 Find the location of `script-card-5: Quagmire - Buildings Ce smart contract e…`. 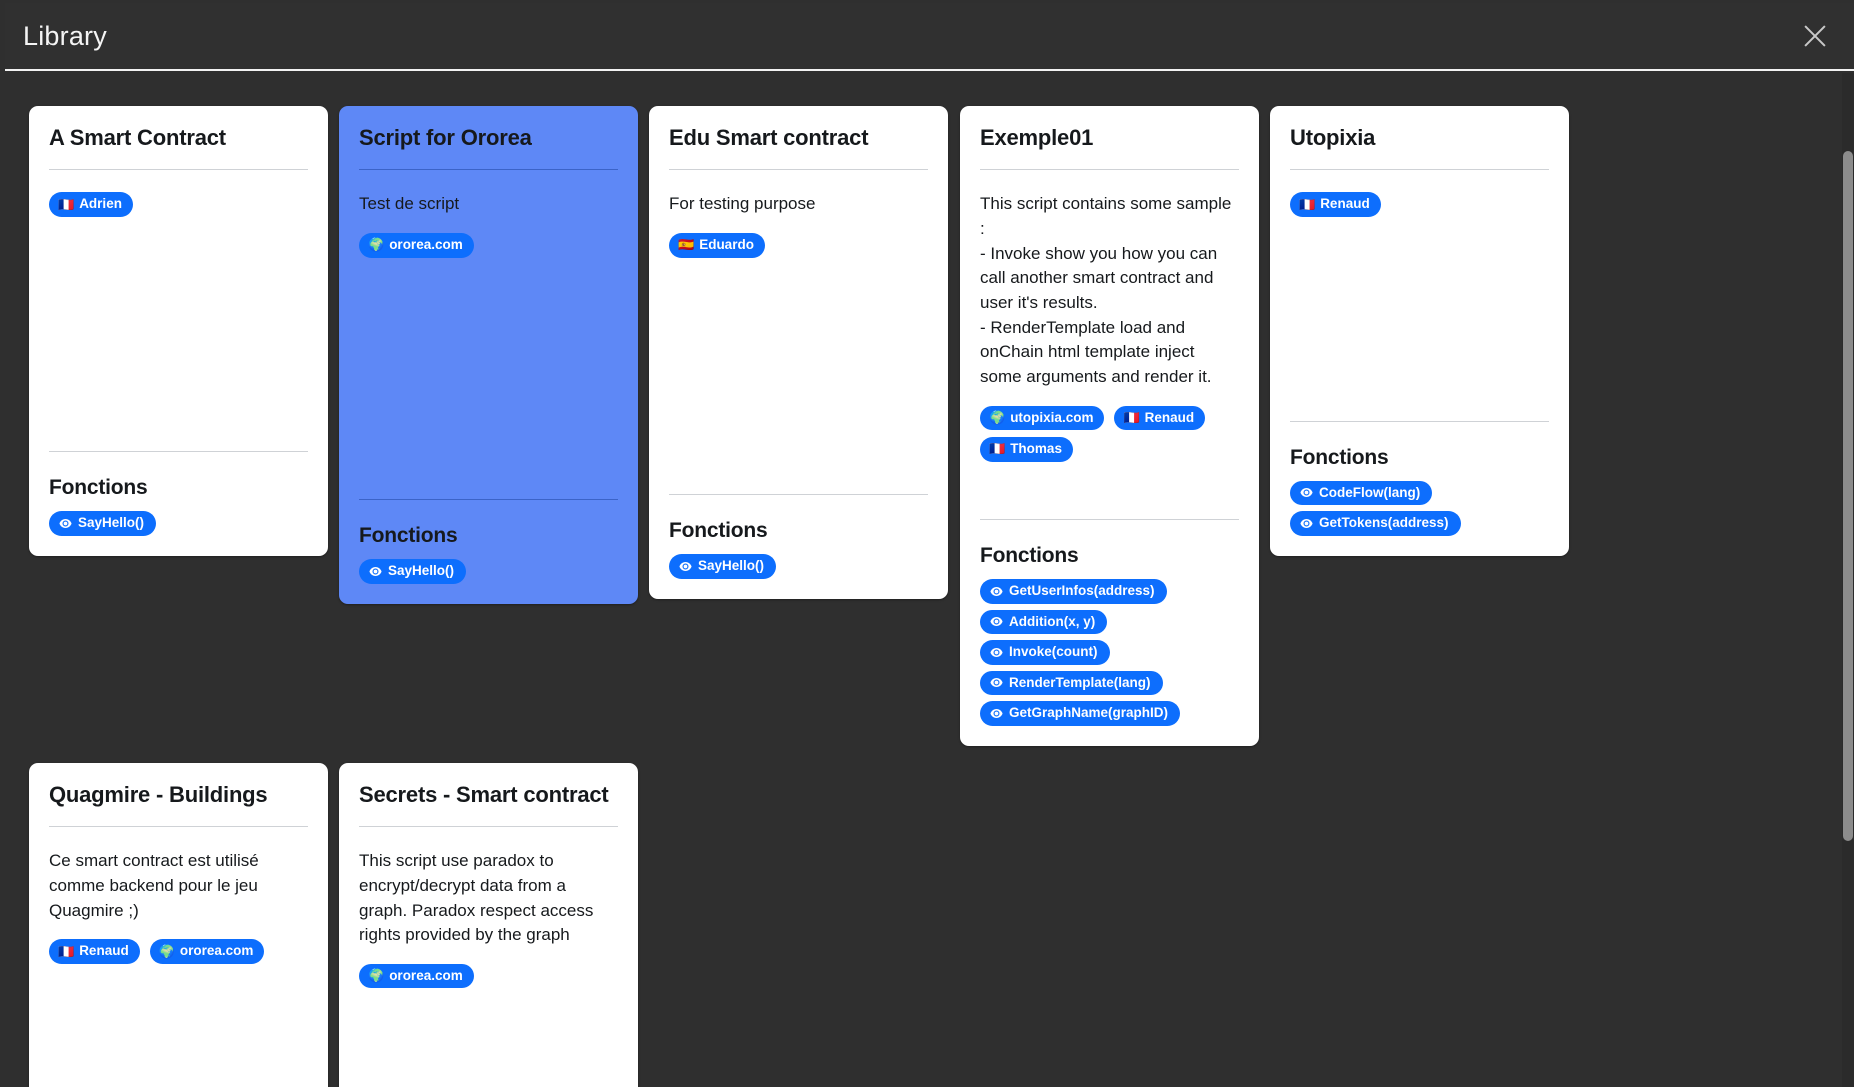

script-card-5: Quagmire - Buildings Ce smart contract e… is located at coordinates (178, 925).